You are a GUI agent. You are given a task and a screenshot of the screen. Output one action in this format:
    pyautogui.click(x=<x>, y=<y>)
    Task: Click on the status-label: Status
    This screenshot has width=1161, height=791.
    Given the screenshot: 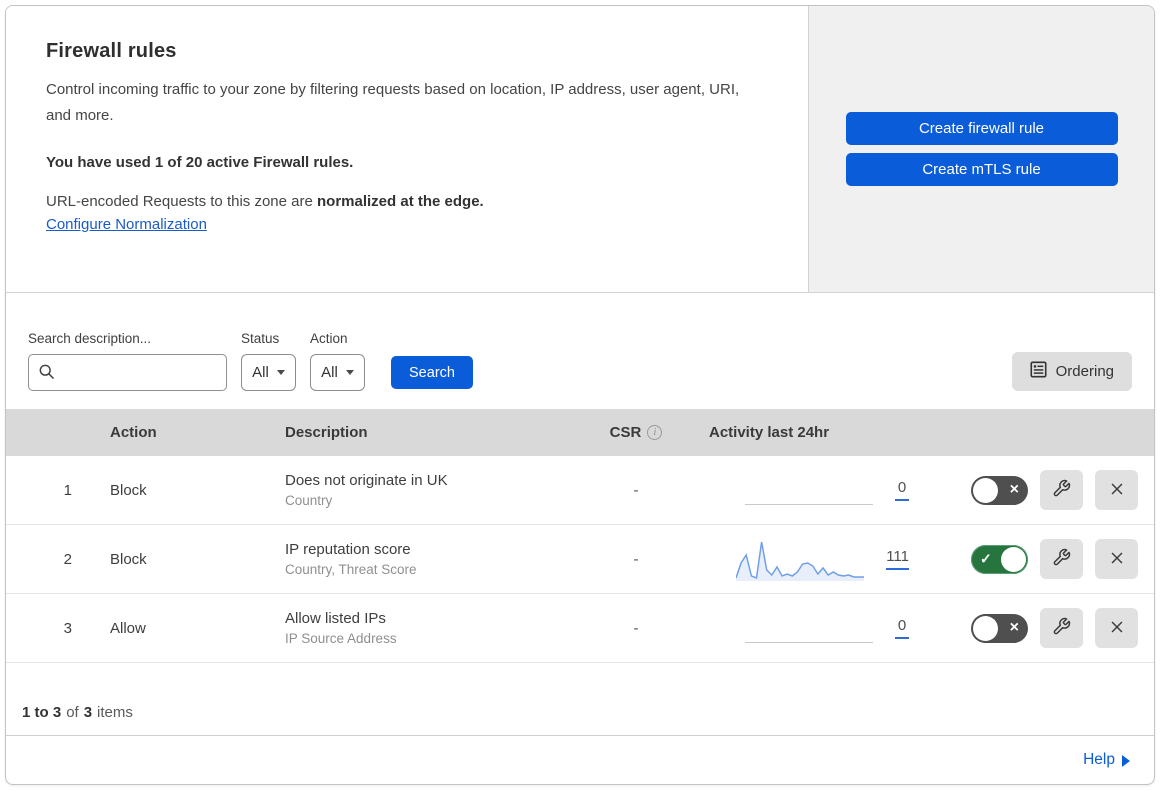 What is the action you would take?
    pyautogui.click(x=260, y=338)
    